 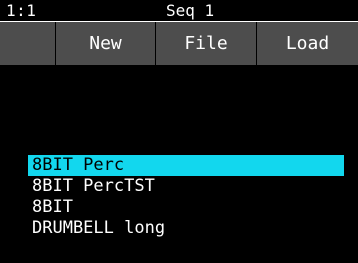 What do you see at coordinates (190, 10) in the screenshot?
I see `sequence-title: Seq 1` at bounding box center [190, 10].